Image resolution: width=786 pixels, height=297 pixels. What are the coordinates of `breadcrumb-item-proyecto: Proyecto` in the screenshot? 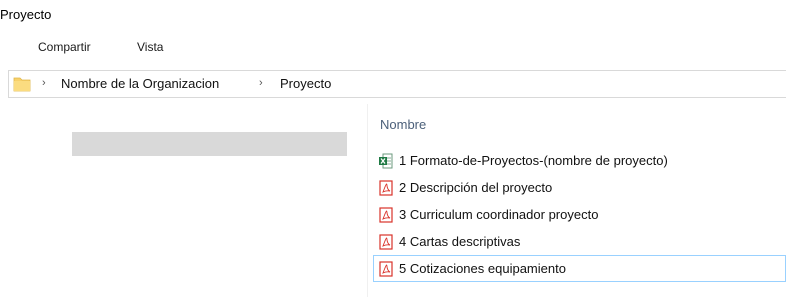 It's located at (305, 83).